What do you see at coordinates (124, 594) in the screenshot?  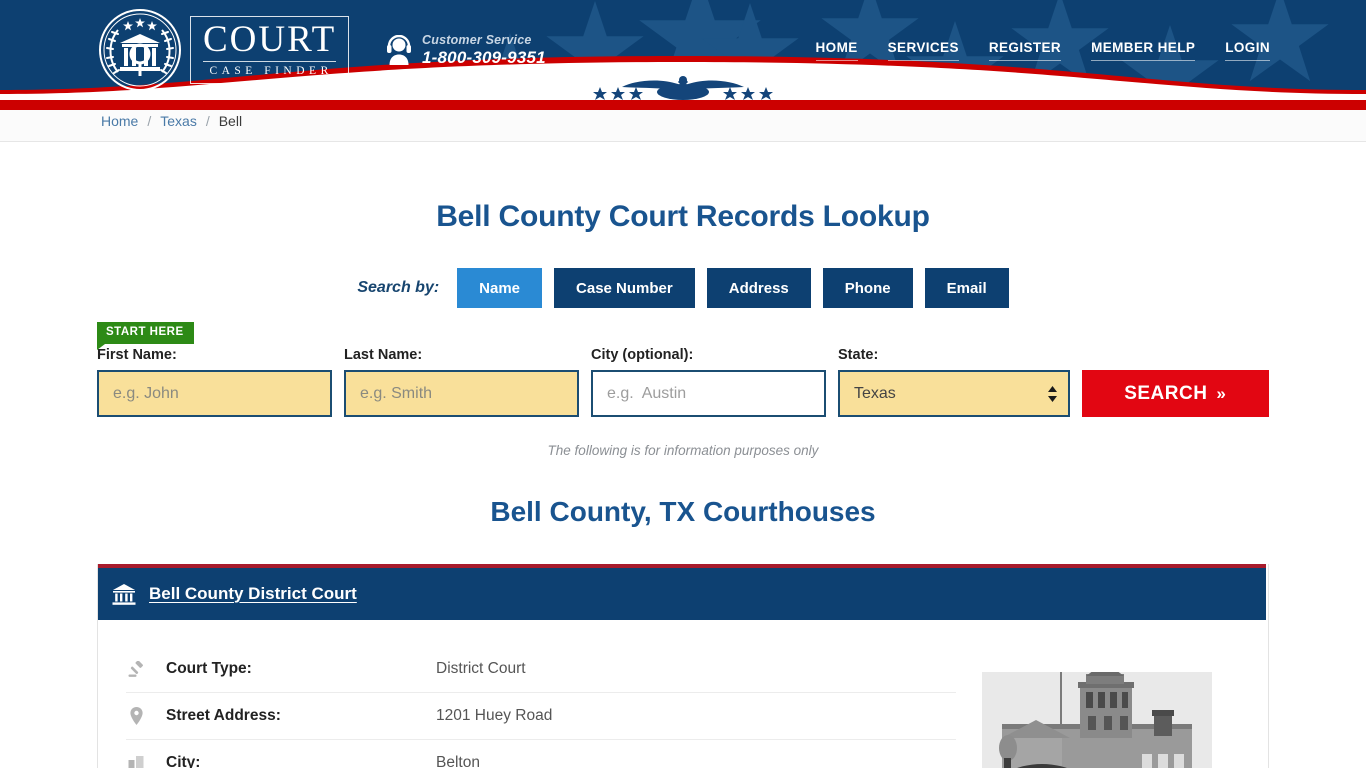 I see `bank-courthouse-icon` at bounding box center [124, 594].